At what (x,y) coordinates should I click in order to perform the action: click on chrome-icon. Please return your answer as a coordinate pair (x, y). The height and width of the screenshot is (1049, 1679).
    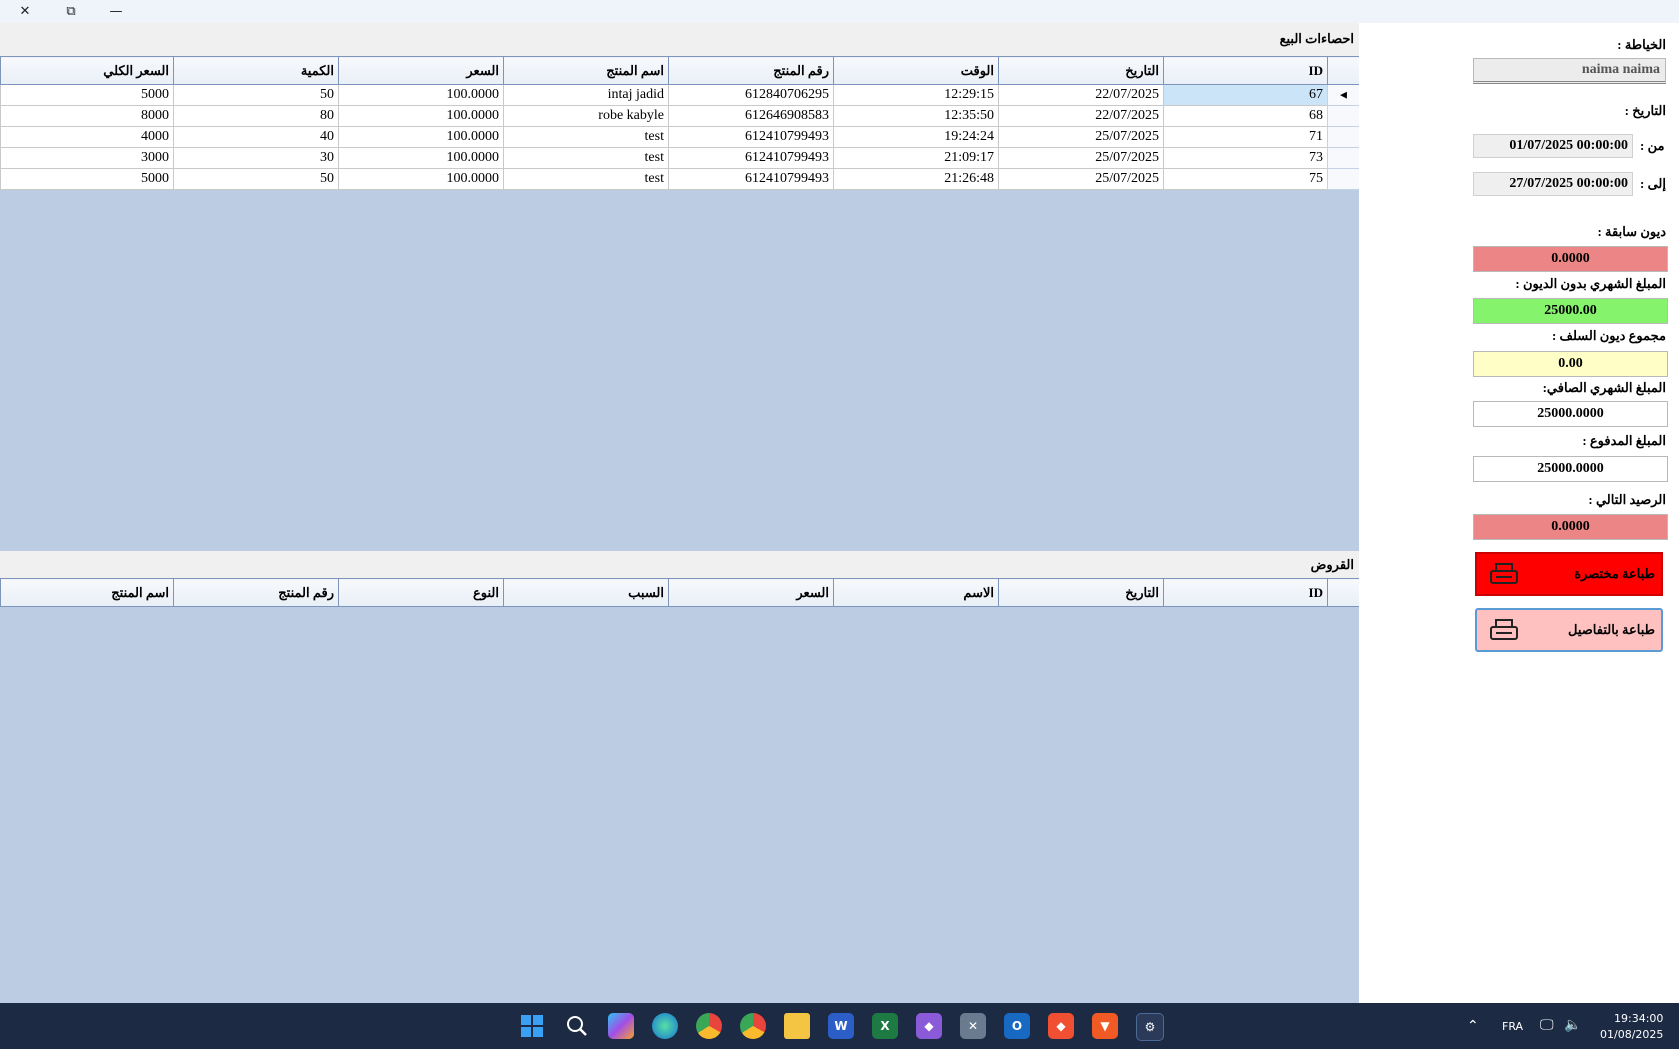
    Looking at the image, I should click on (709, 1026).